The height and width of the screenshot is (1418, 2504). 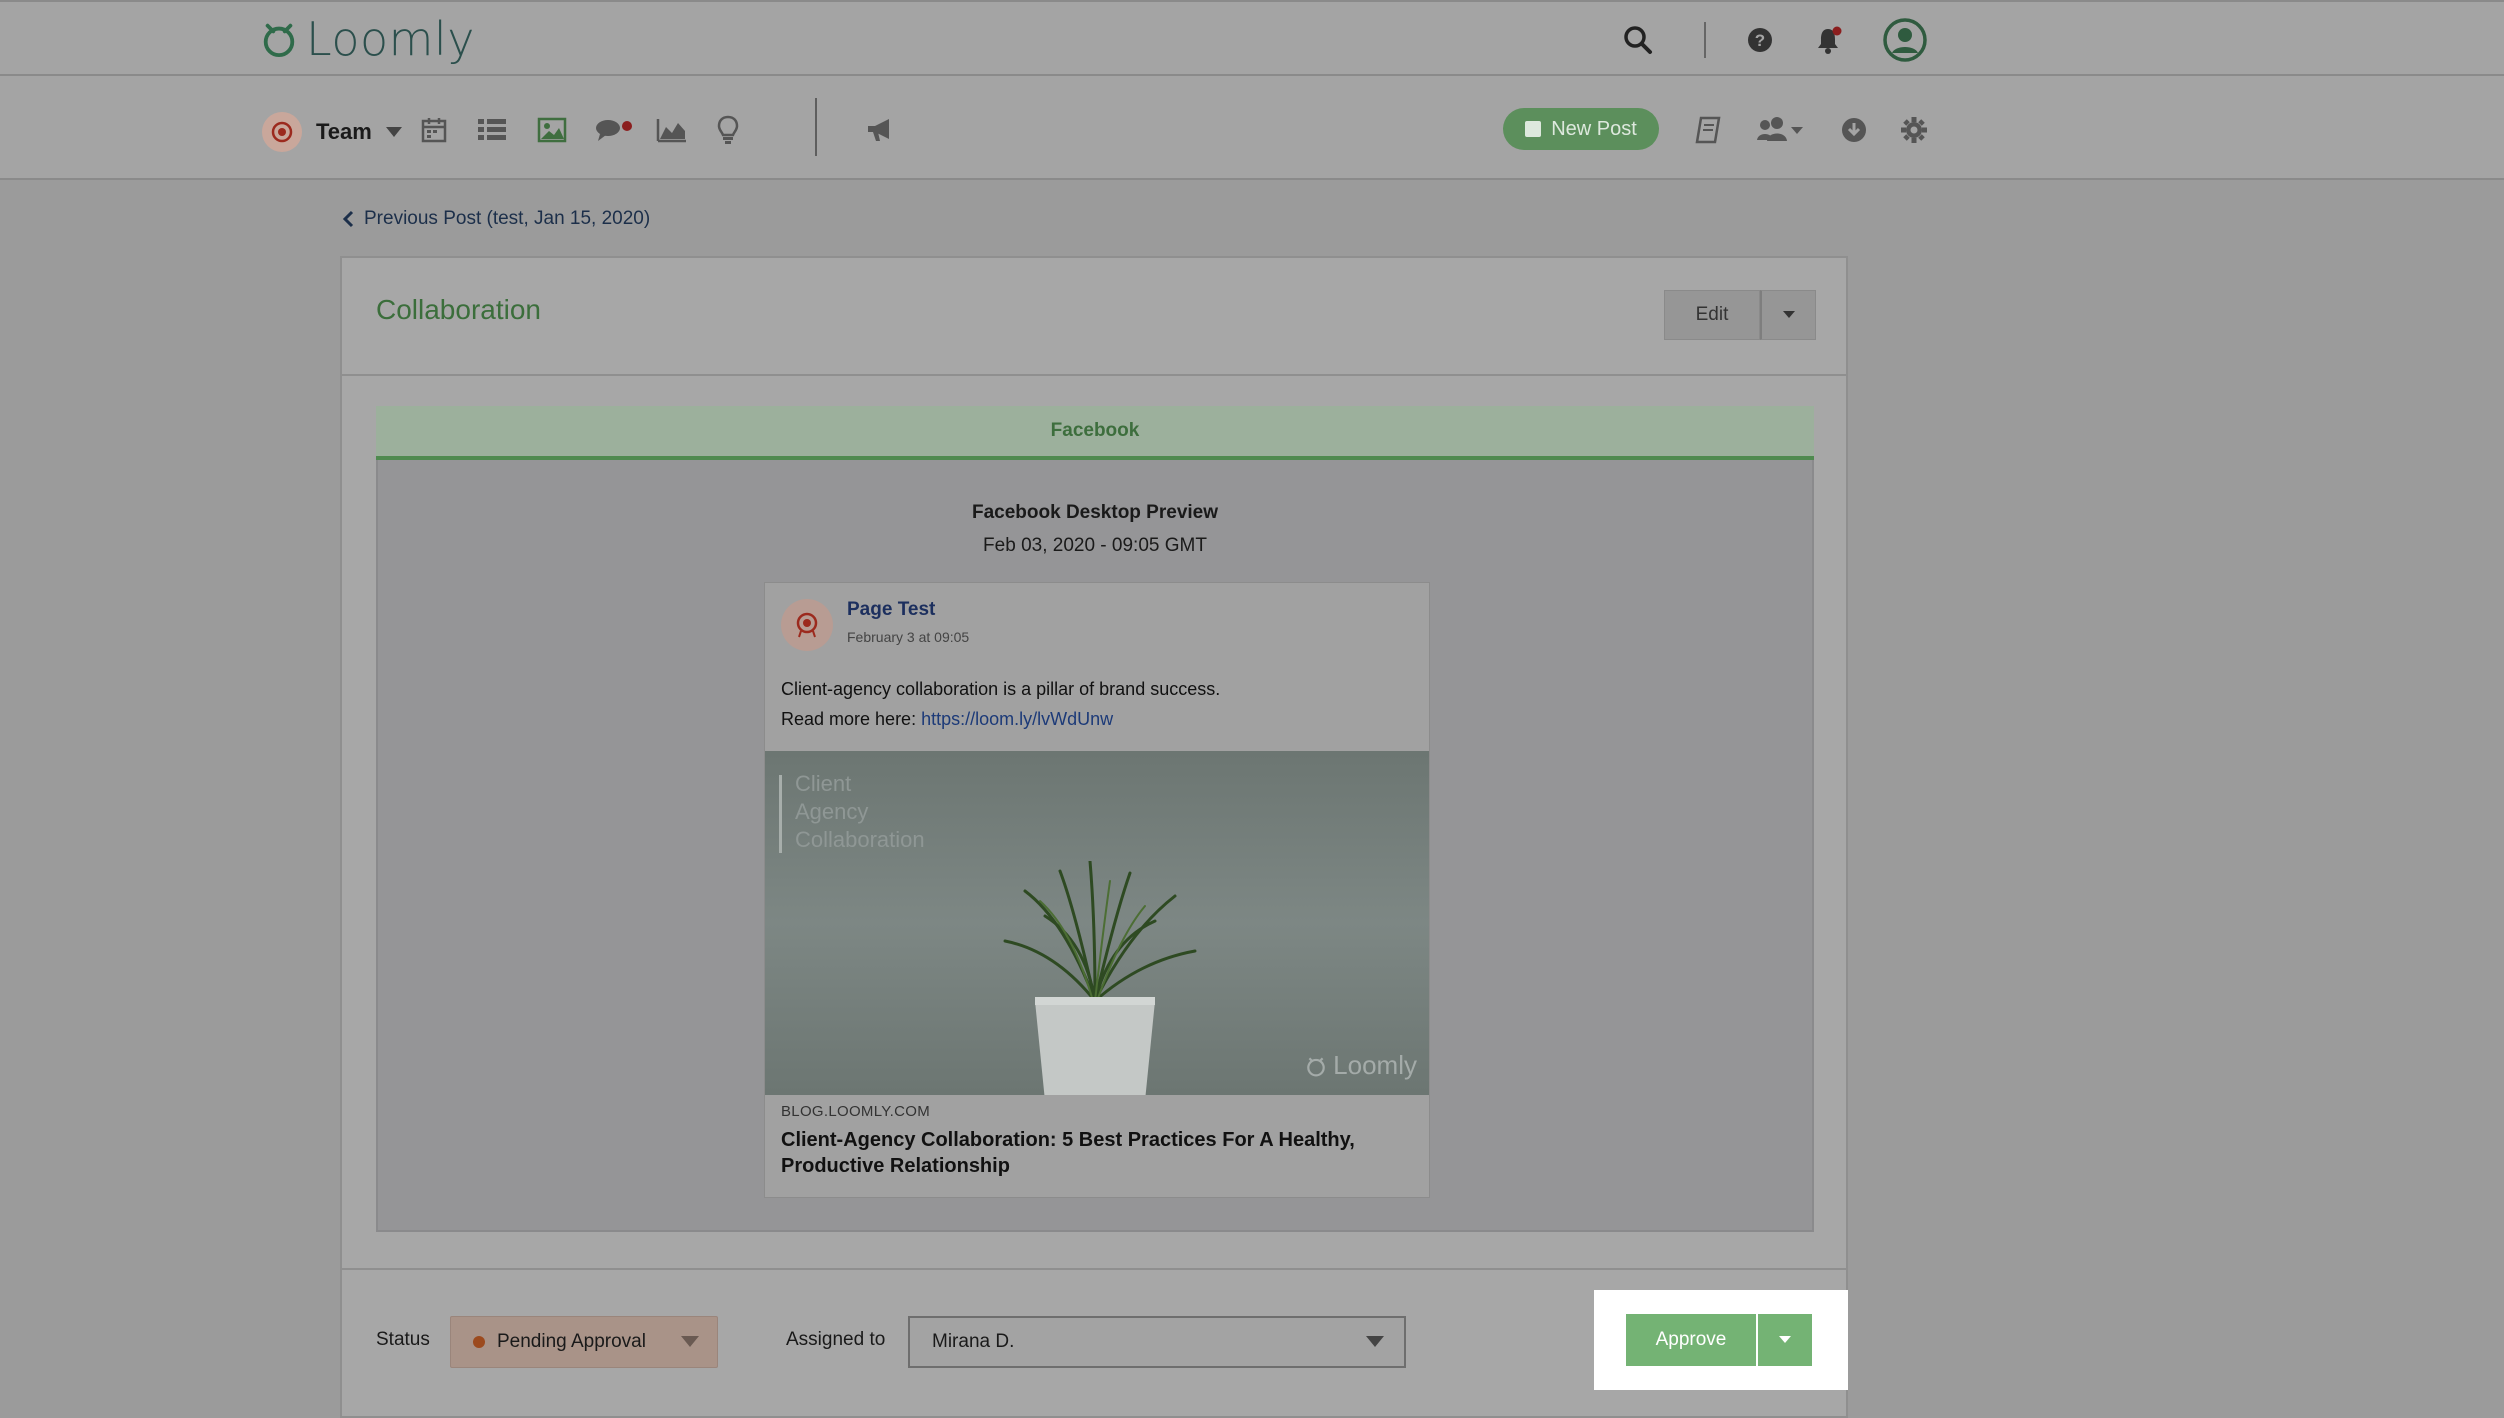 What do you see at coordinates (492, 130) in the screenshot?
I see `list-icon` at bounding box center [492, 130].